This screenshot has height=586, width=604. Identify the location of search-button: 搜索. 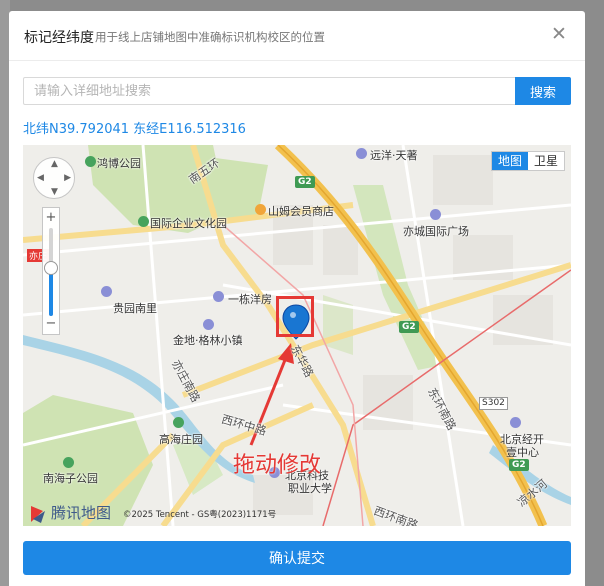
(543, 91).